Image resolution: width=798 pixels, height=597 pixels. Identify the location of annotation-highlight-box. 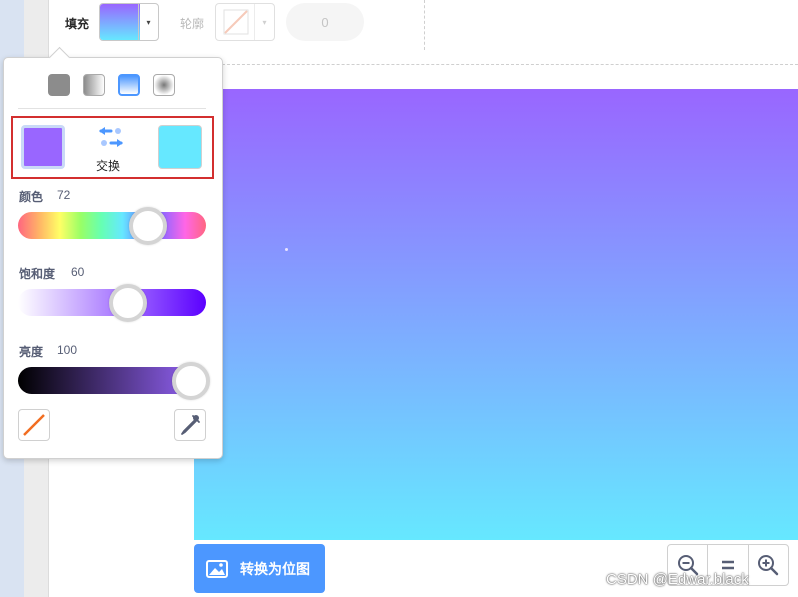
(112, 147).